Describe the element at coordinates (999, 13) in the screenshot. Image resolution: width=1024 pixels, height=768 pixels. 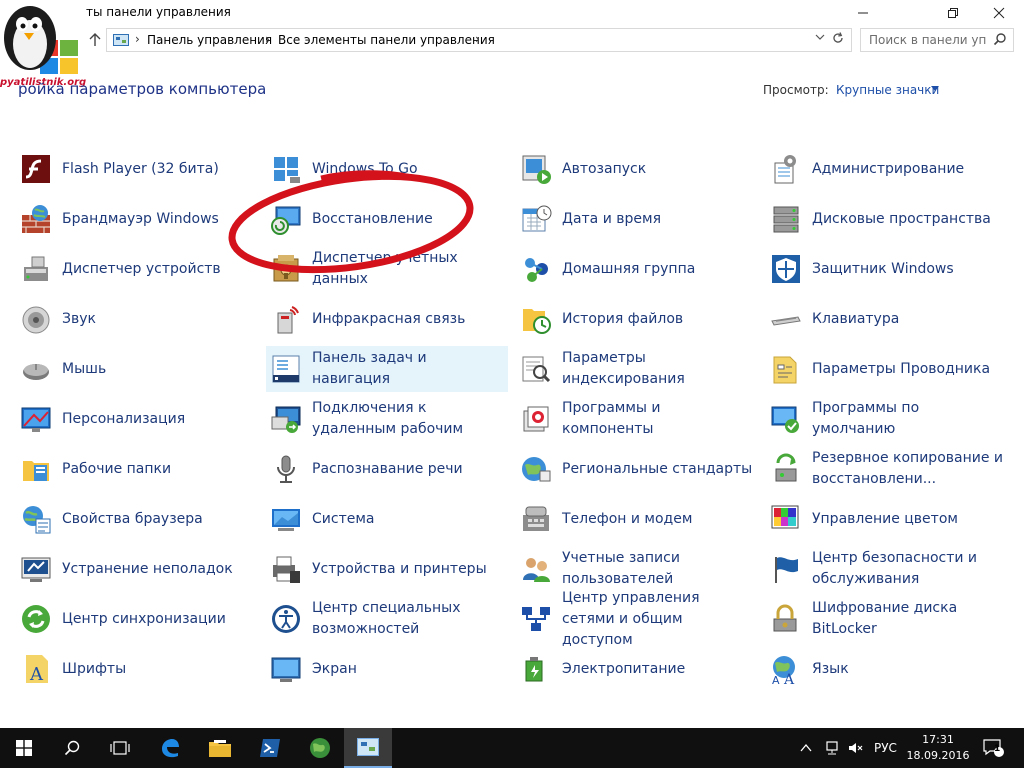
I see `close-button` at that location.